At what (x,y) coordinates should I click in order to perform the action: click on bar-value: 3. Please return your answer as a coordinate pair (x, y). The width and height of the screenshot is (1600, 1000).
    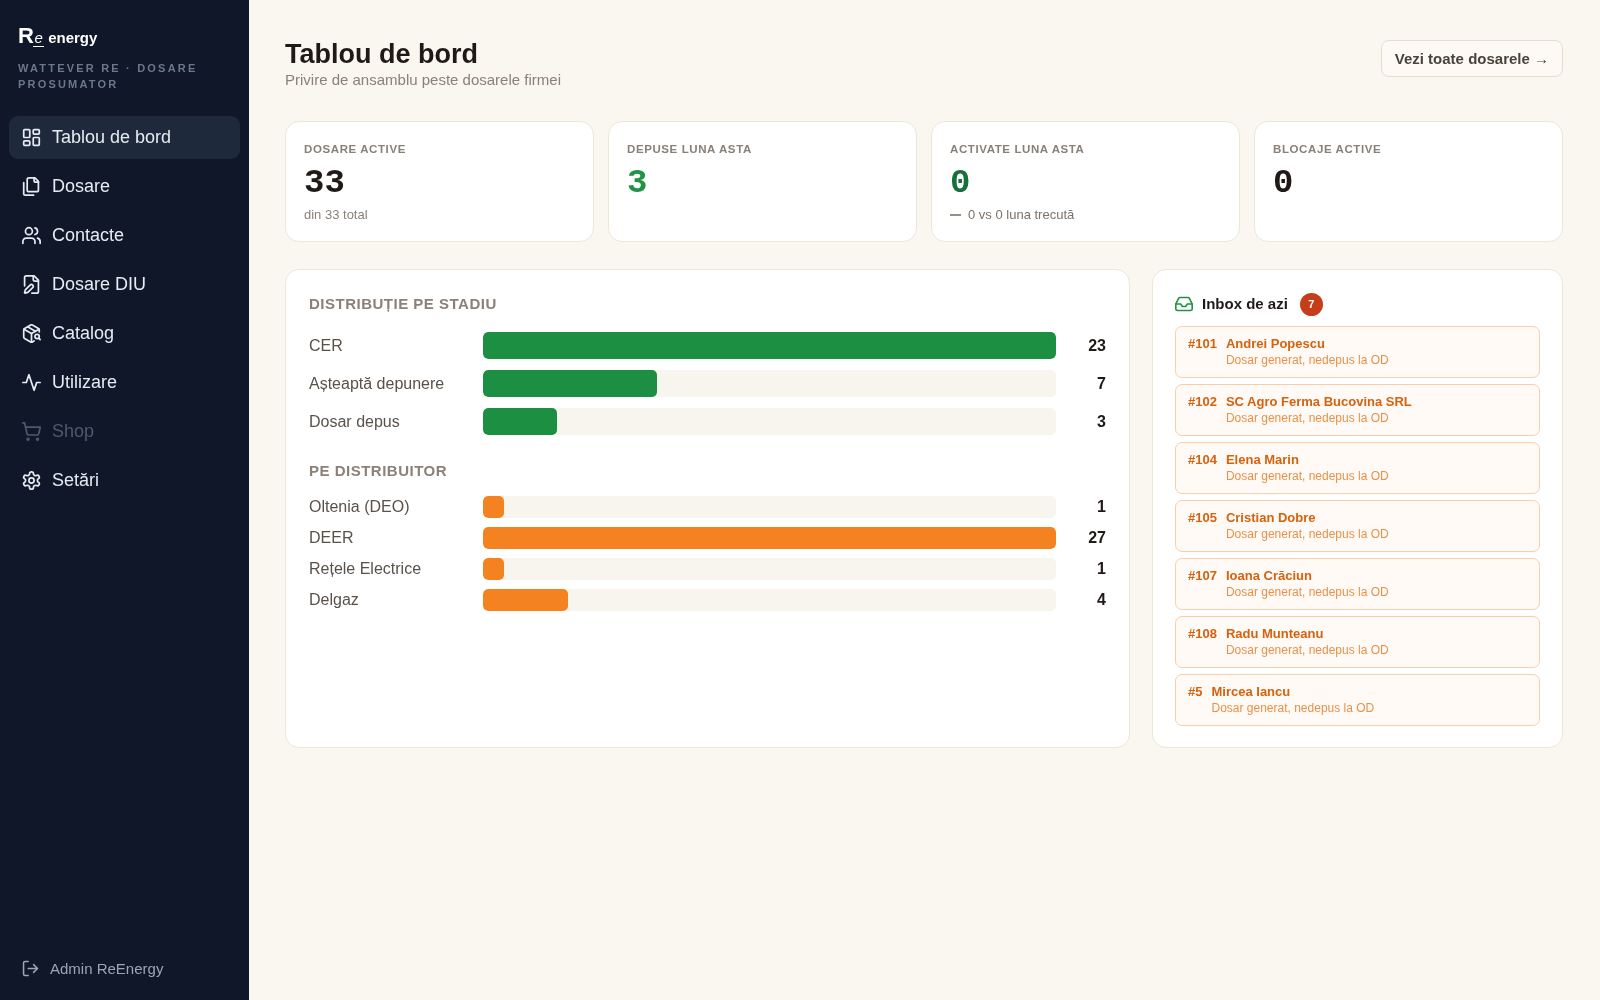
    Looking at the image, I should click on (1101, 421).